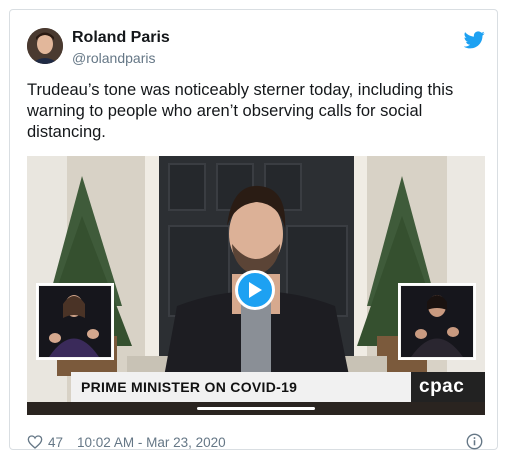 This screenshot has width=509, height=459. What do you see at coordinates (256, 408) in the screenshot?
I see `video-progress-bar` at bounding box center [256, 408].